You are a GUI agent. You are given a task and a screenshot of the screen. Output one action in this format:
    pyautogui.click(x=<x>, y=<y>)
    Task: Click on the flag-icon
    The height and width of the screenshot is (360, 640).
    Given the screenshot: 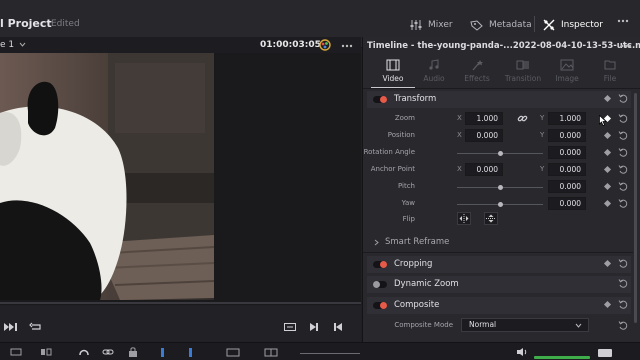 What is the action you would take?
    pyautogui.click(x=165, y=352)
    